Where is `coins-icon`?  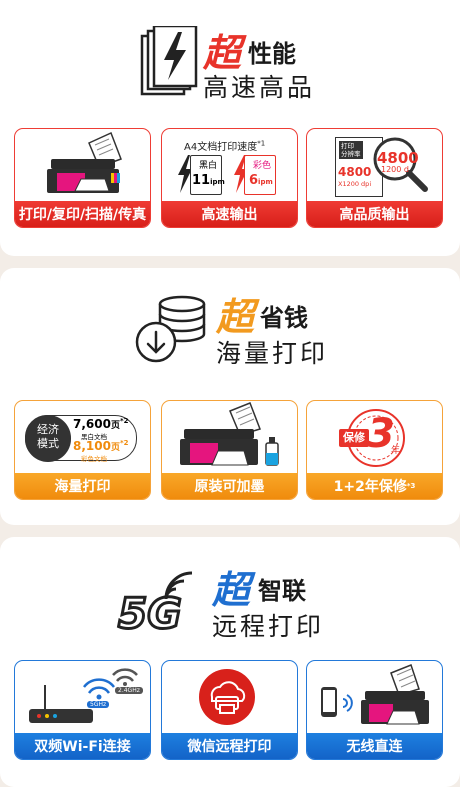 coins-icon is located at coordinates (170, 329).